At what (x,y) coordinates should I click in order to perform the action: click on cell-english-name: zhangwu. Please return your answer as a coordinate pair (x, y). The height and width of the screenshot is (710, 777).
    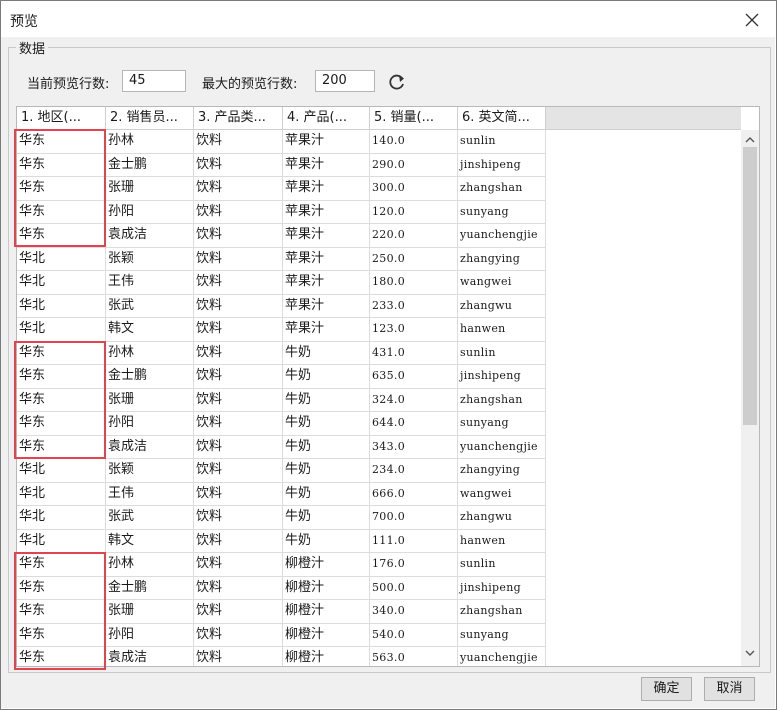
    Looking at the image, I should click on (502, 518).